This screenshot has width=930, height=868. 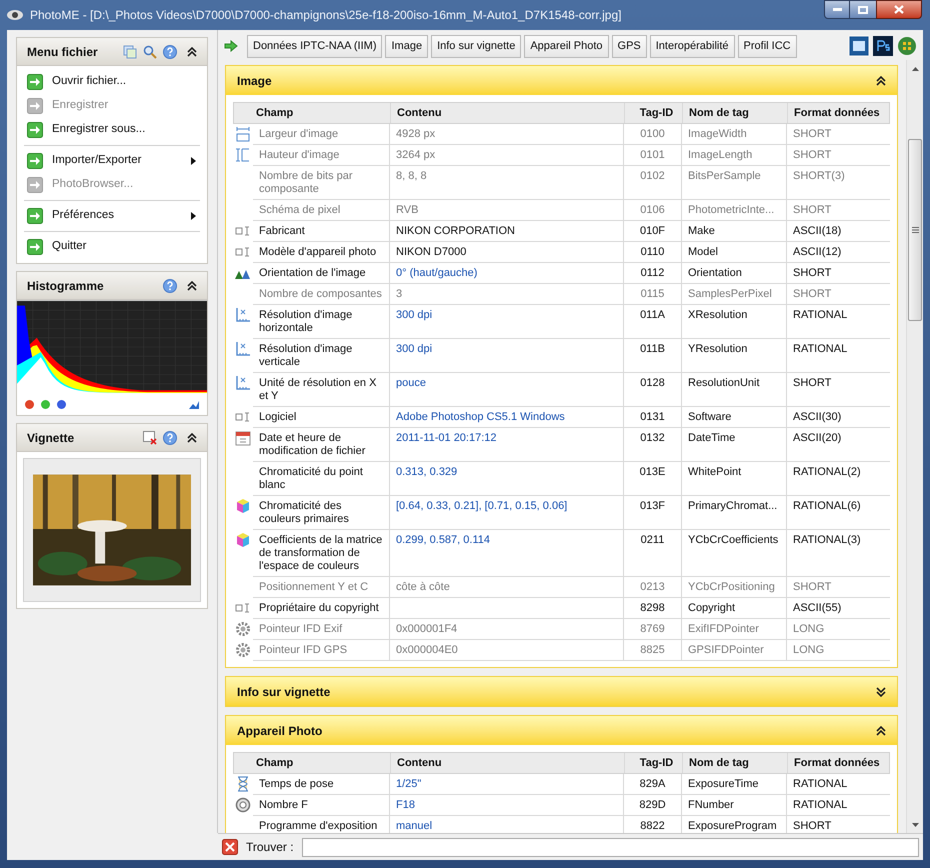 I want to click on section-header: Info sur vignette, so click(x=561, y=691).